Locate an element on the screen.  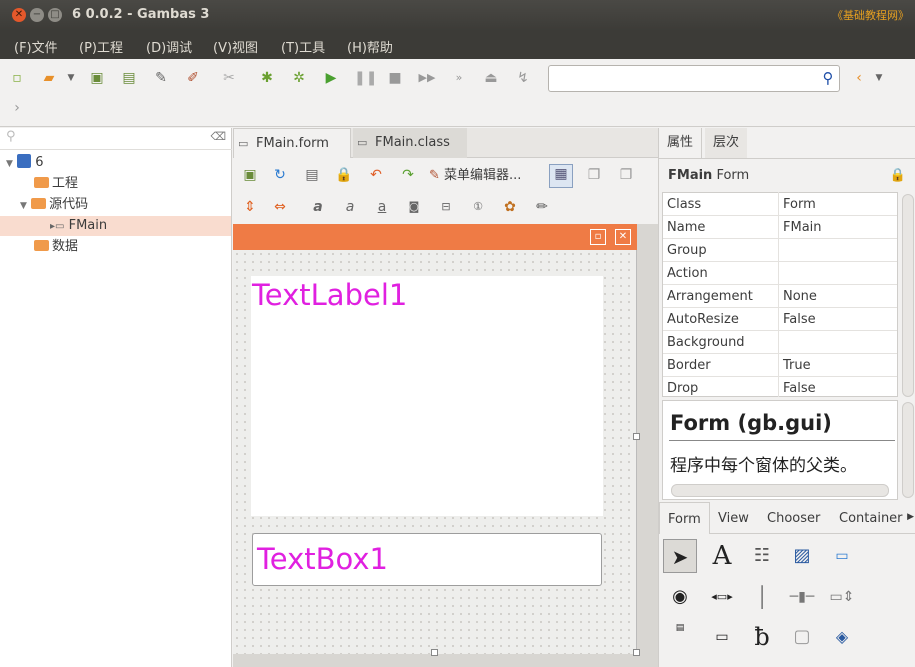
tab-fmain-class: ▭ FMain.class is located at coordinates (410, 143).